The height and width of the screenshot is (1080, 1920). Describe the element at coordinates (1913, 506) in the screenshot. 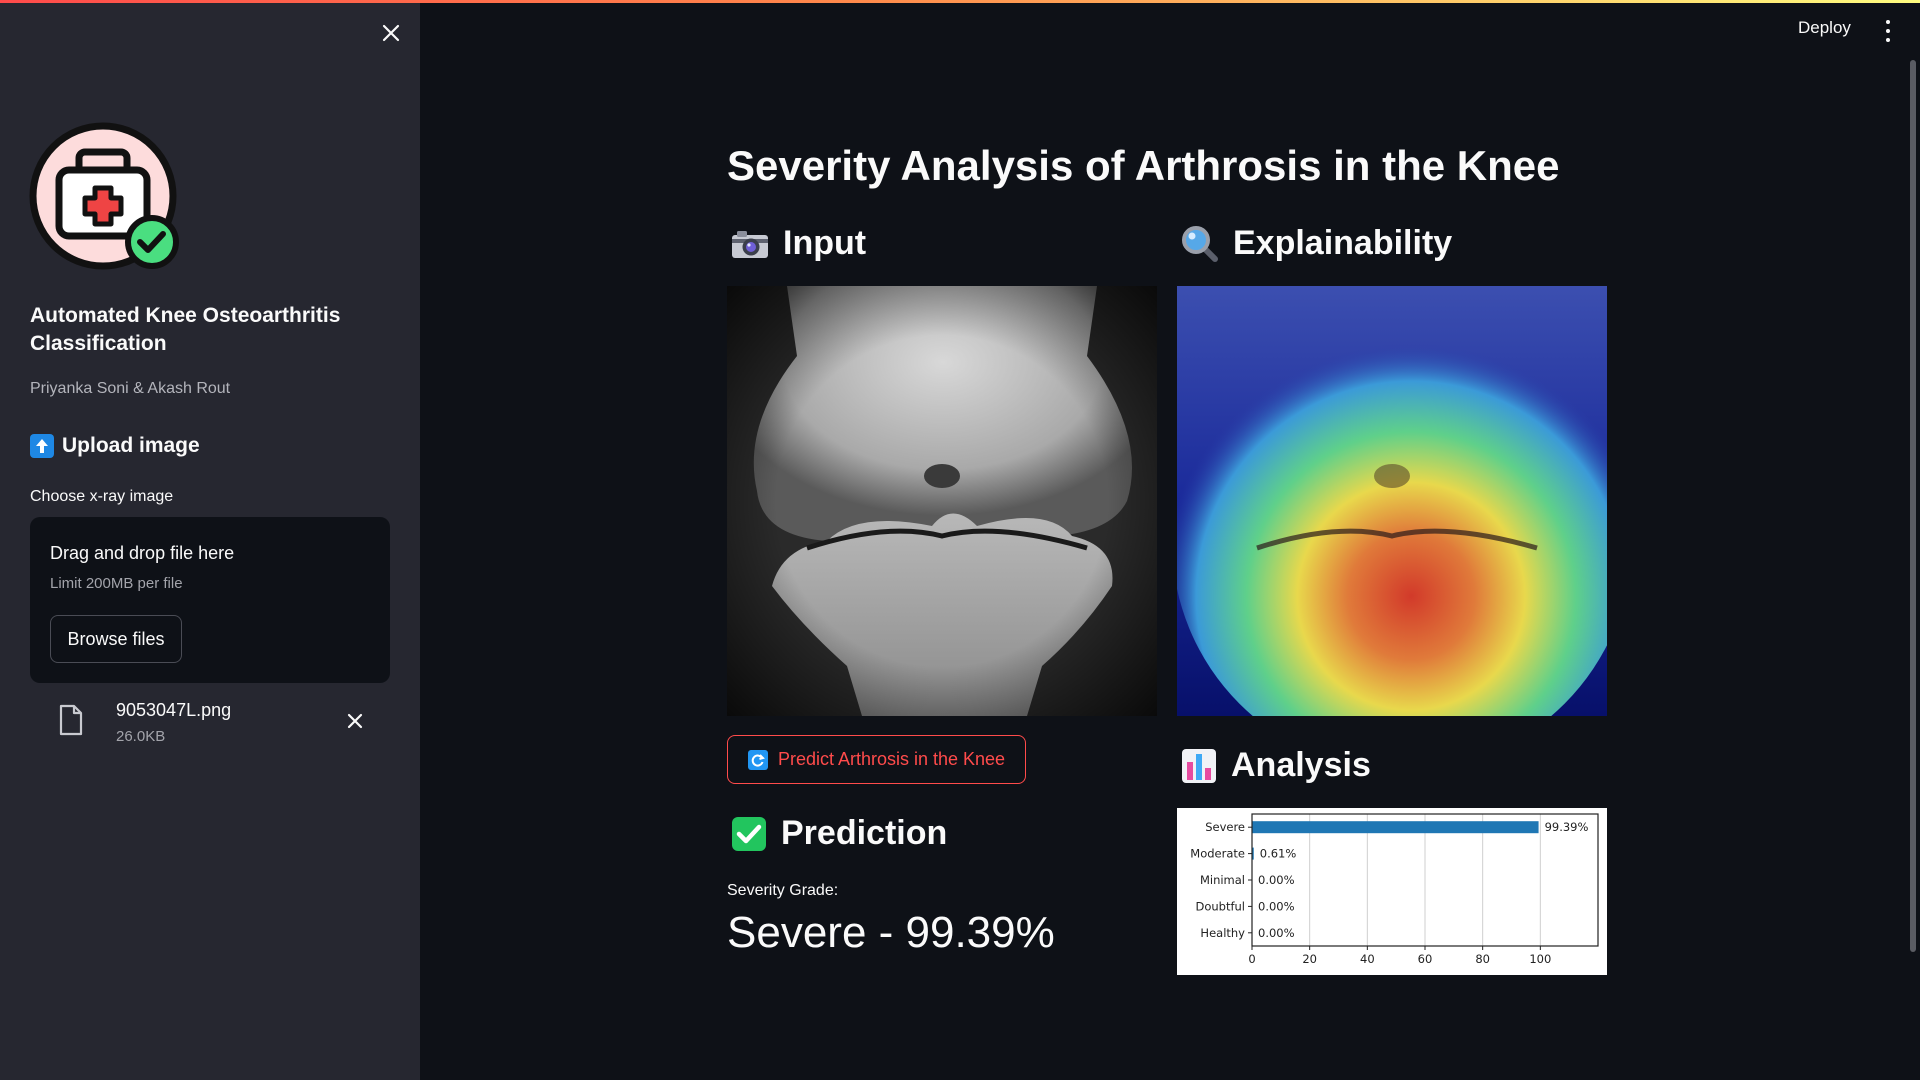

I see `vertical-scrollbar` at that location.